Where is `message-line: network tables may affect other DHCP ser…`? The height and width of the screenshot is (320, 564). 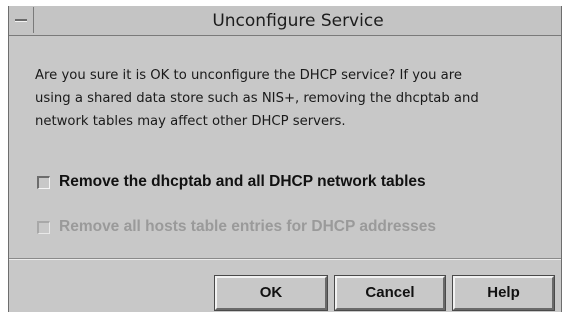
message-line: network tables may affect other DHCP ser… is located at coordinates (190, 121).